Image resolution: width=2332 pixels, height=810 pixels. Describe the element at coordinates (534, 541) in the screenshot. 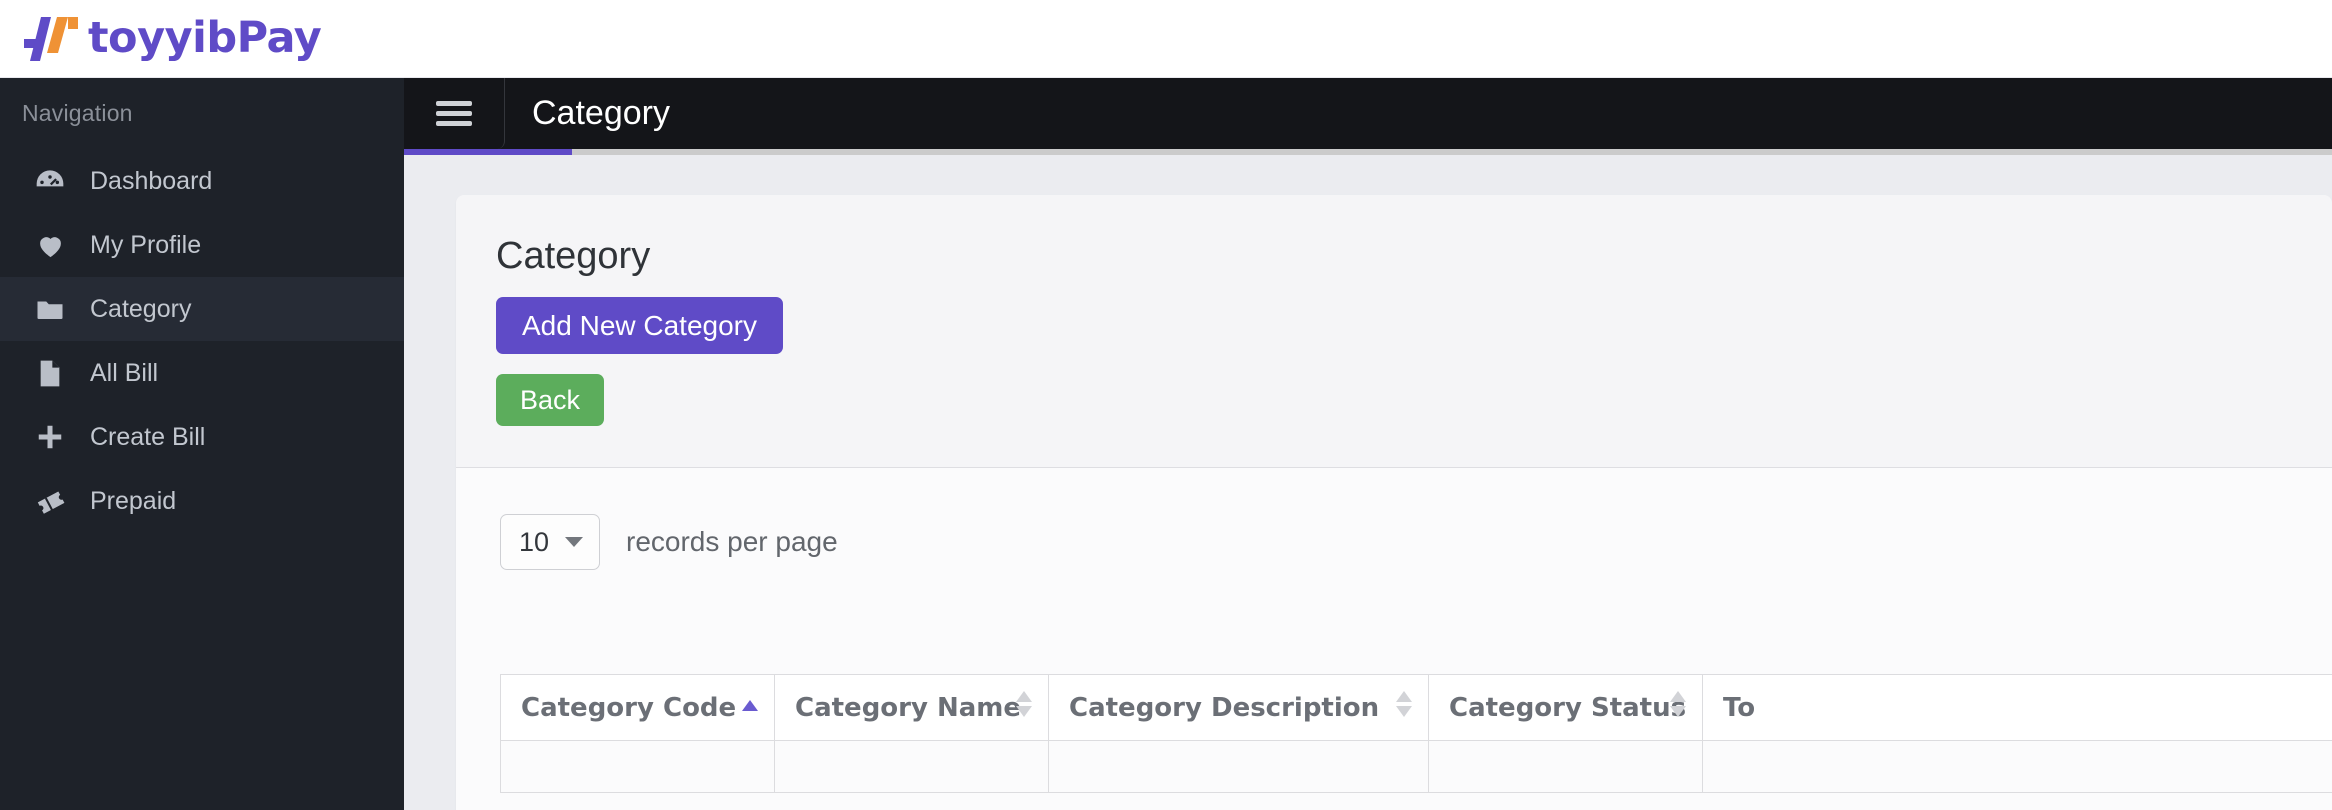

I see `records-per-page-value: 10` at that location.